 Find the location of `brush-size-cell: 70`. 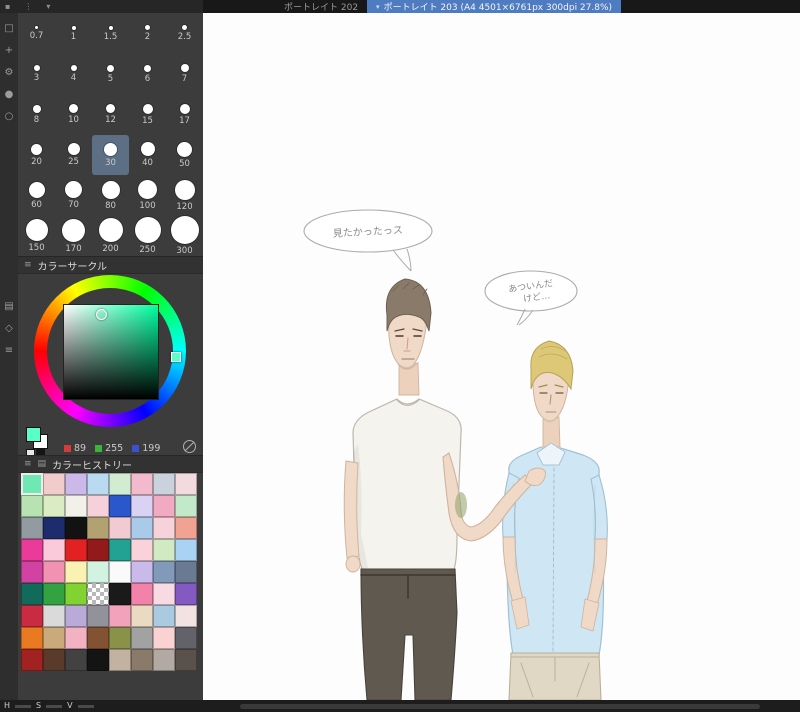

brush-size-cell: 70 is located at coordinates (73, 195).